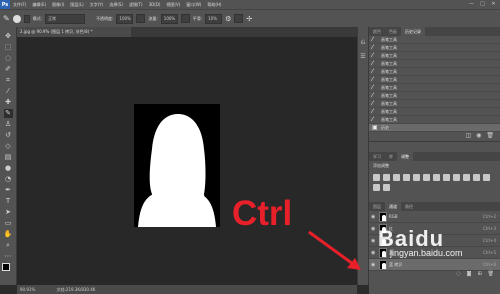  What do you see at coordinates (416, 177) in the screenshot?
I see `vibrance-icon` at bounding box center [416, 177].